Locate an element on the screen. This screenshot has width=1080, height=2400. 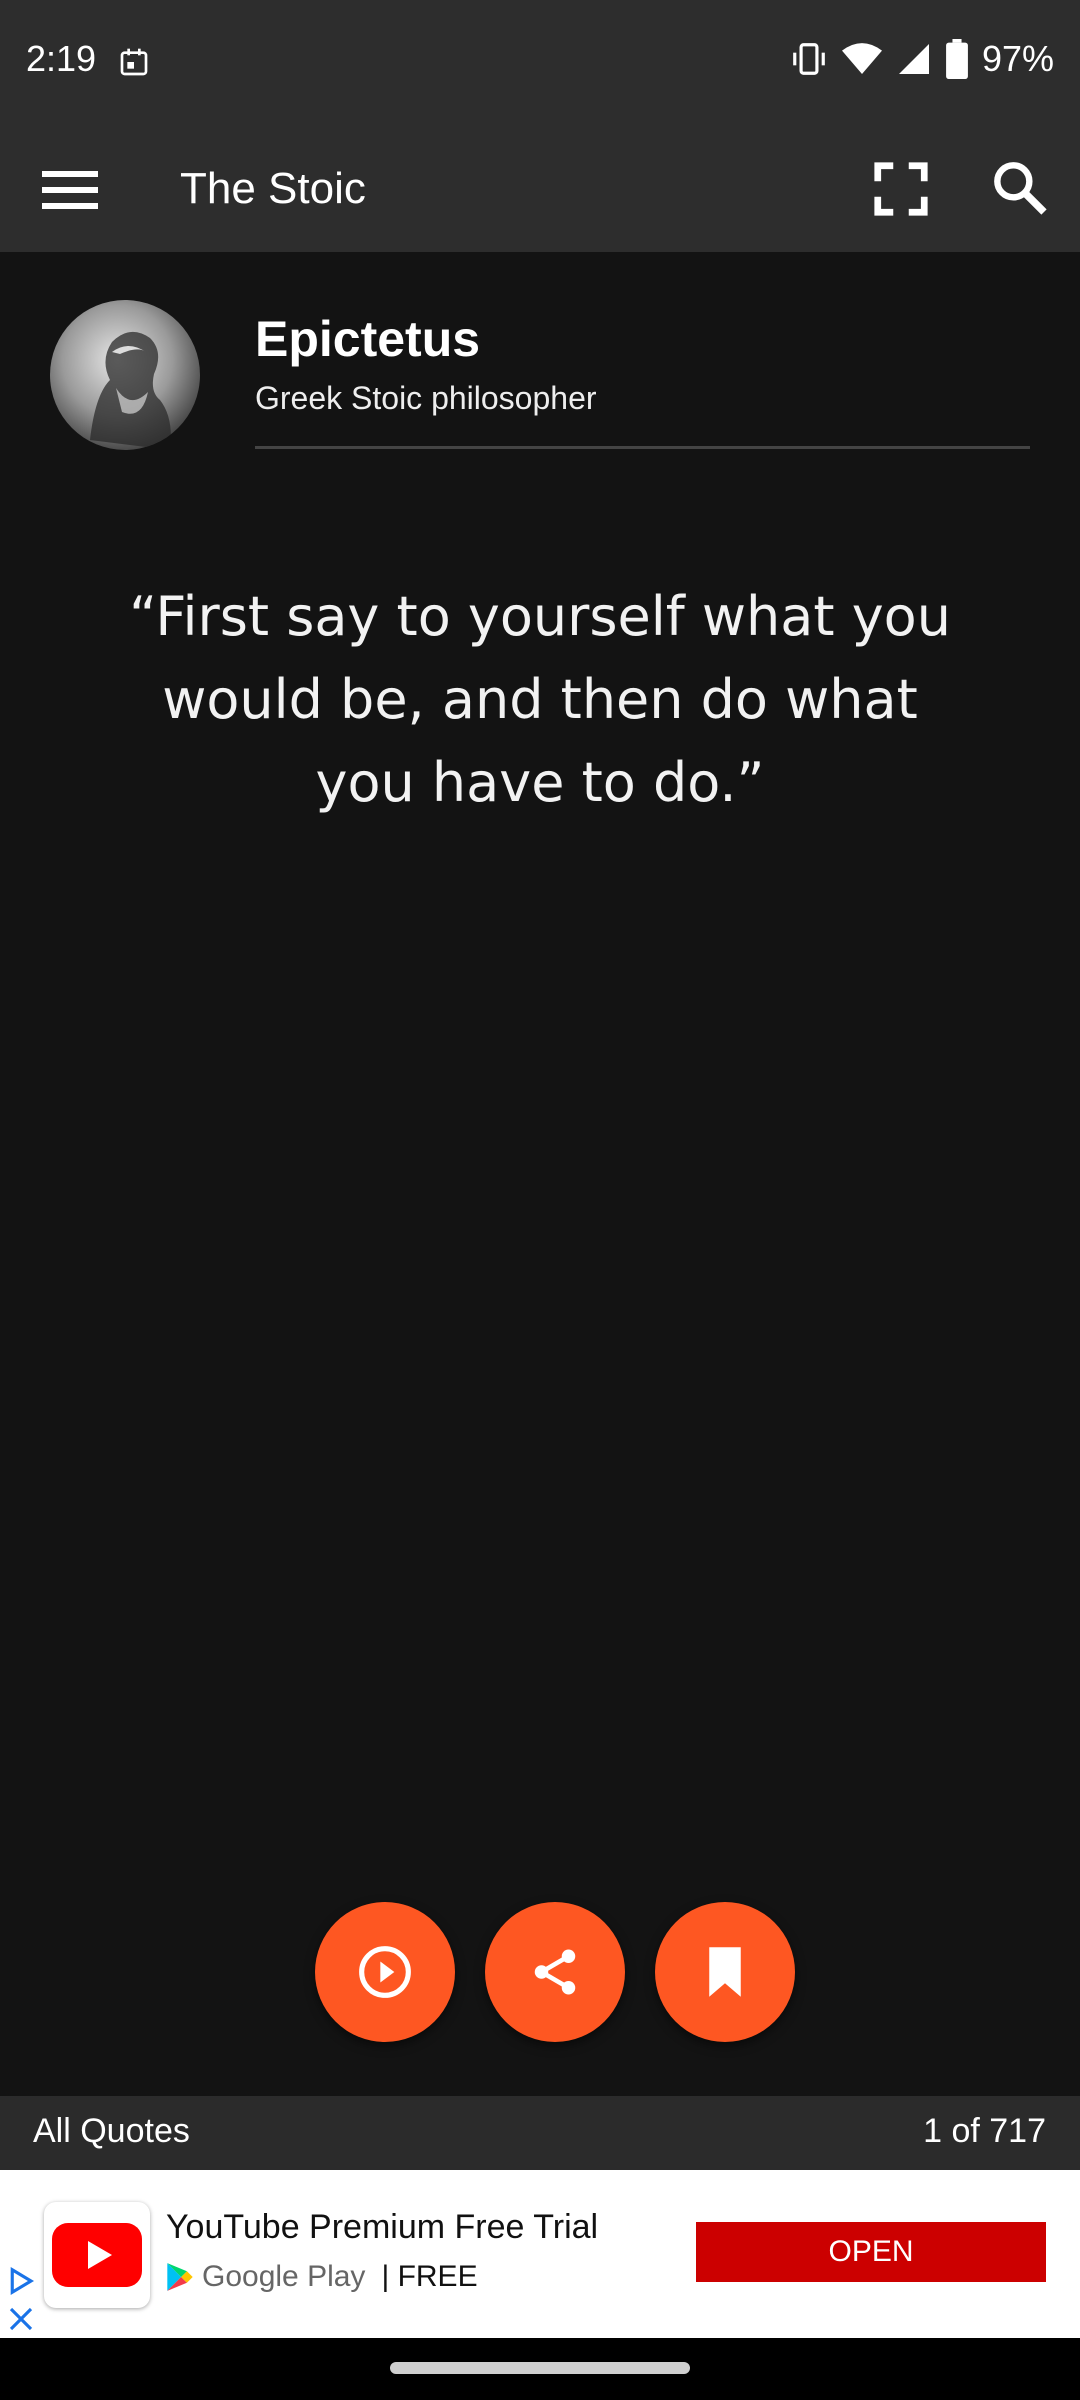
play-button is located at coordinates (385, 1972).